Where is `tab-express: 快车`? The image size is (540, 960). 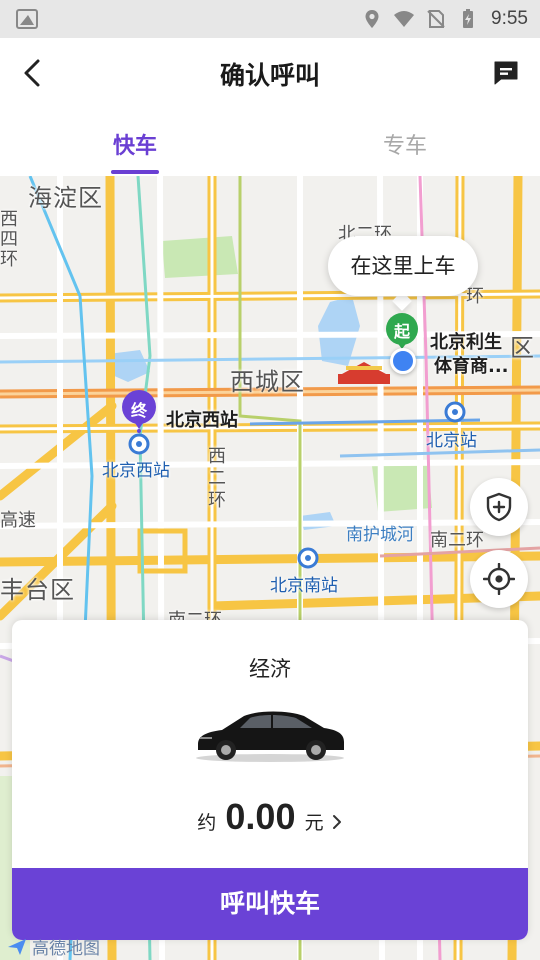
tab-express: 快车 is located at coordinates (135, 144).